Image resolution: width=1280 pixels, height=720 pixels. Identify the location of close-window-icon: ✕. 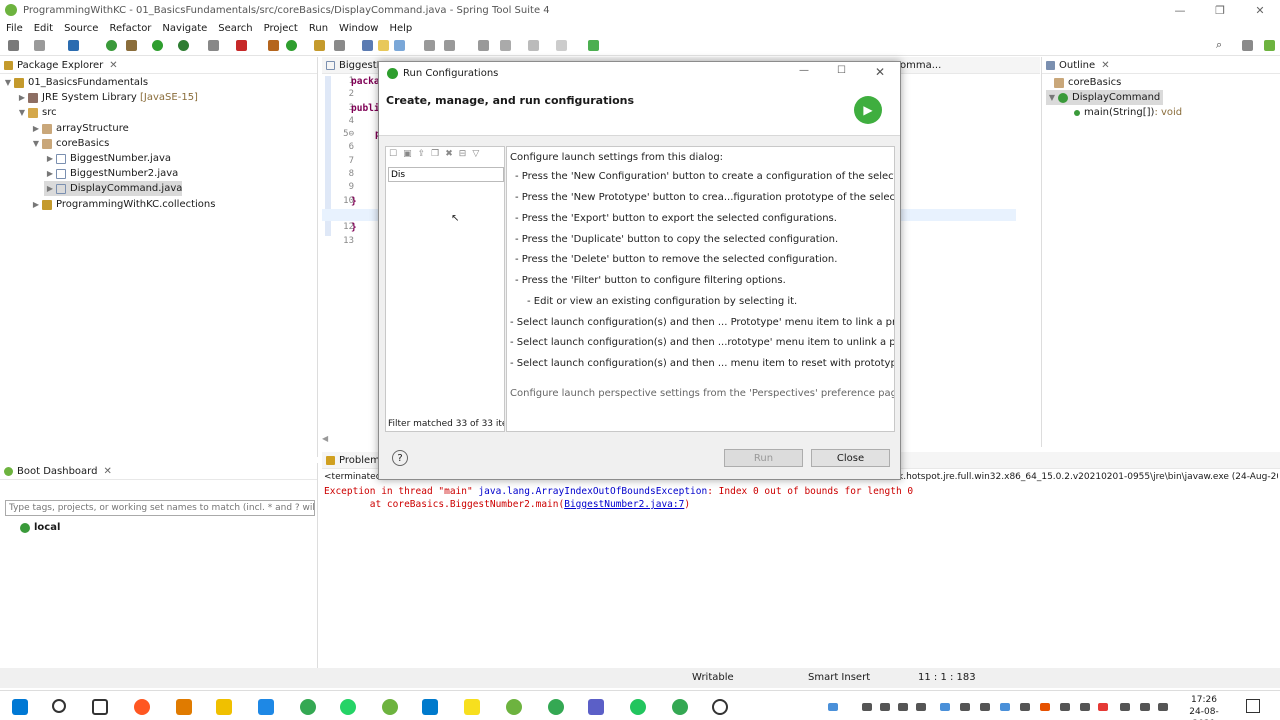
(1260, 10).